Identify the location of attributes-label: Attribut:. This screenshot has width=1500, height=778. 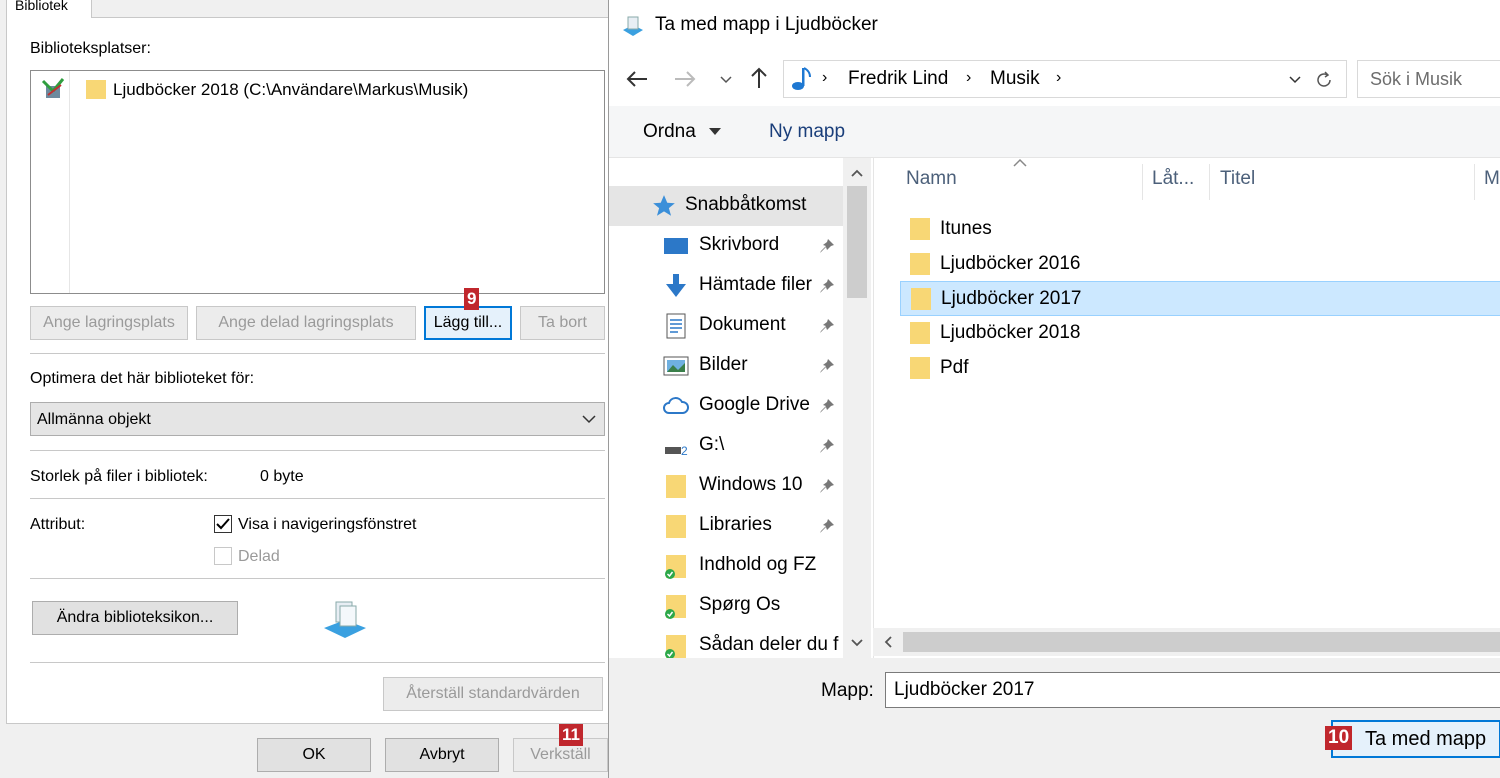
(58, 524).